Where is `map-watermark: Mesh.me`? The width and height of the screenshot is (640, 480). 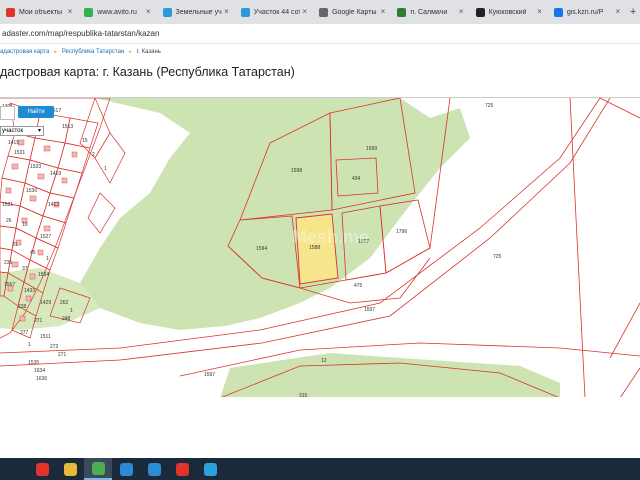 map-watermark: Mesh.me is located at coordinates (330, 237).